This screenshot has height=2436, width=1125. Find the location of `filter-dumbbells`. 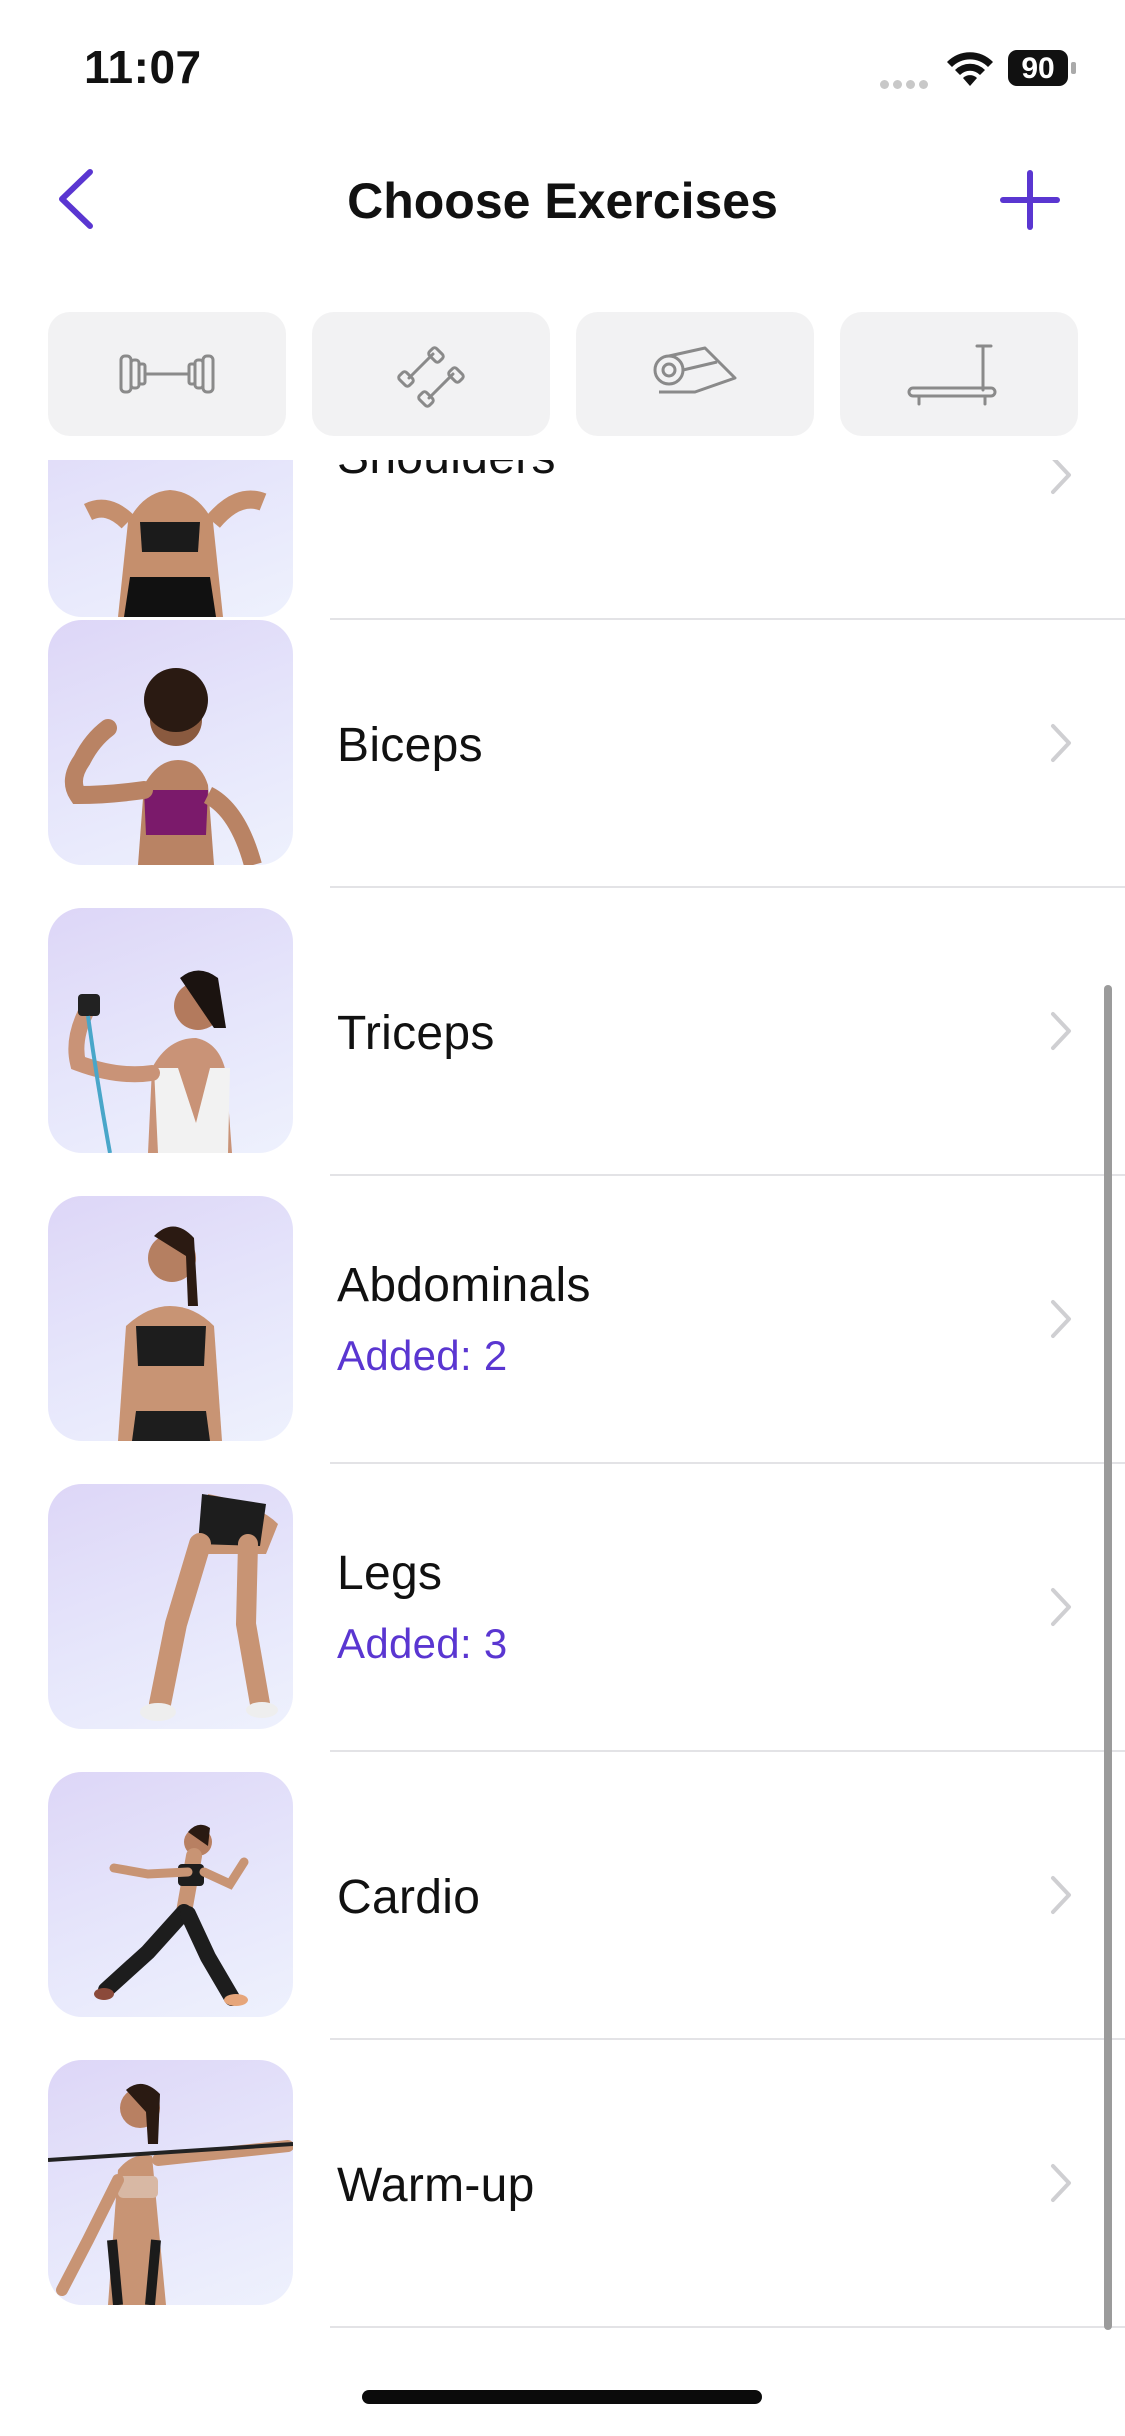

filter-dumbbells is located at coordinates (431, 374).